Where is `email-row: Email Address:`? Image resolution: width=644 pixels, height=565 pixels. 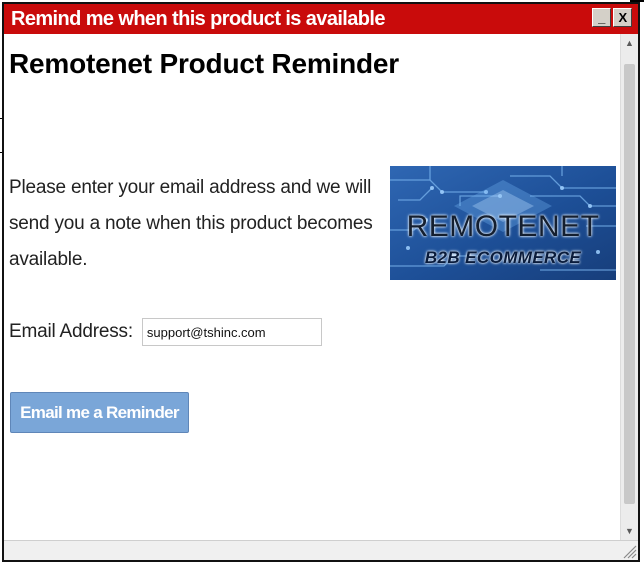
email-row: Email Address: is located at coordinates (165, 332).